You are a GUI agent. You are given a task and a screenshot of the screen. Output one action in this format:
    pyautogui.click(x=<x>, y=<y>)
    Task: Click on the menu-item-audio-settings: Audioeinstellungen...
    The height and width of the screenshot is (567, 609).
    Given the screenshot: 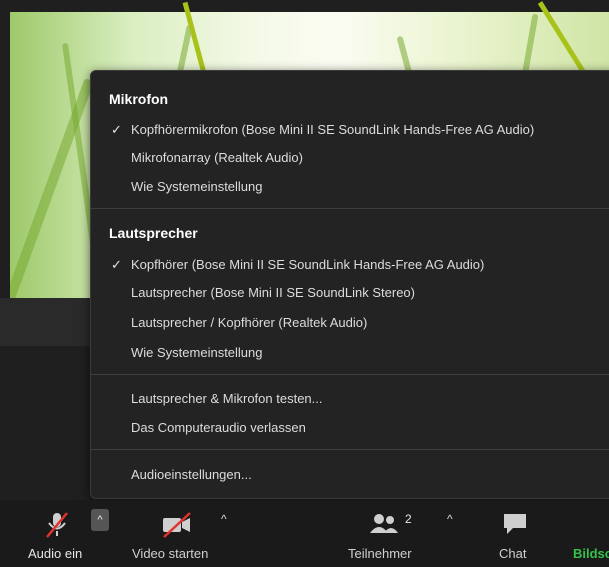 What is the action you would take?
    pyautogui.click(x=191, y=474)
    